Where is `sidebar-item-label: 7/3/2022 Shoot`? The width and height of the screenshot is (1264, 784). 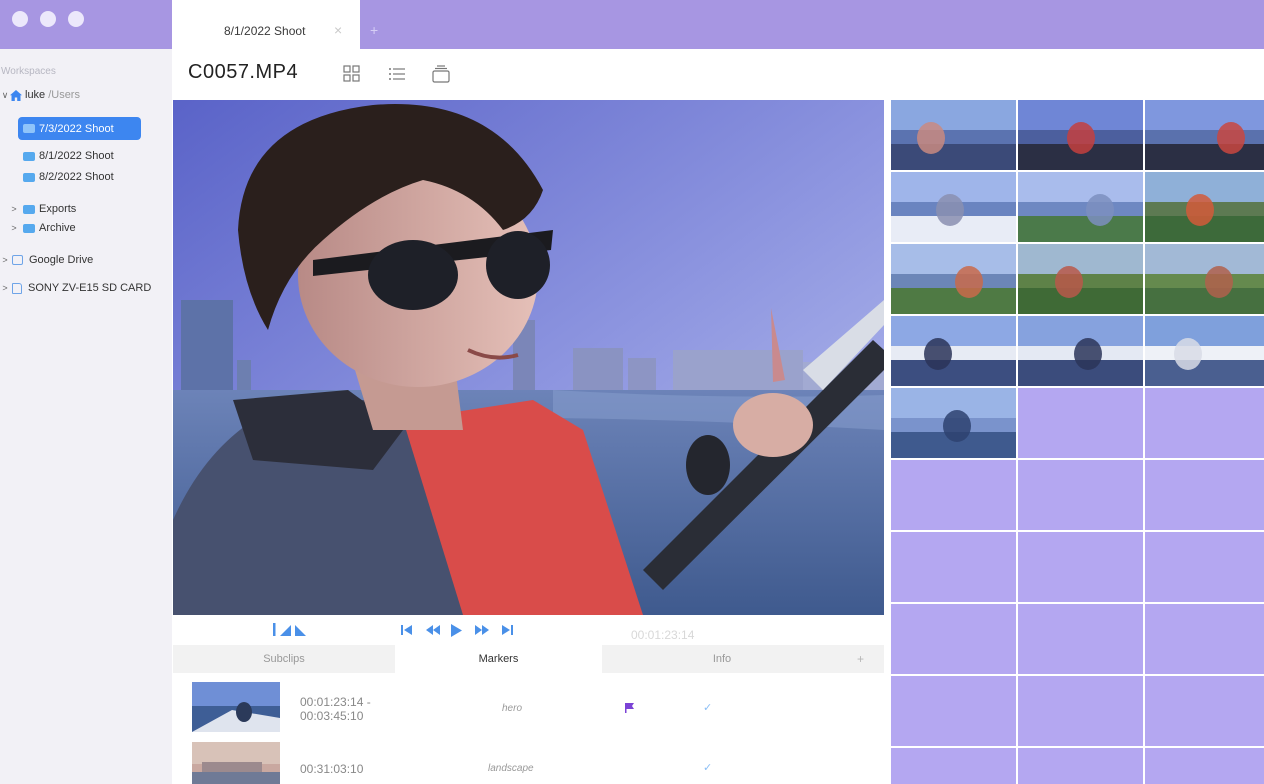
sidebar-item-label: 7/3/2022 Shoot is located at coordinates (76, 128).